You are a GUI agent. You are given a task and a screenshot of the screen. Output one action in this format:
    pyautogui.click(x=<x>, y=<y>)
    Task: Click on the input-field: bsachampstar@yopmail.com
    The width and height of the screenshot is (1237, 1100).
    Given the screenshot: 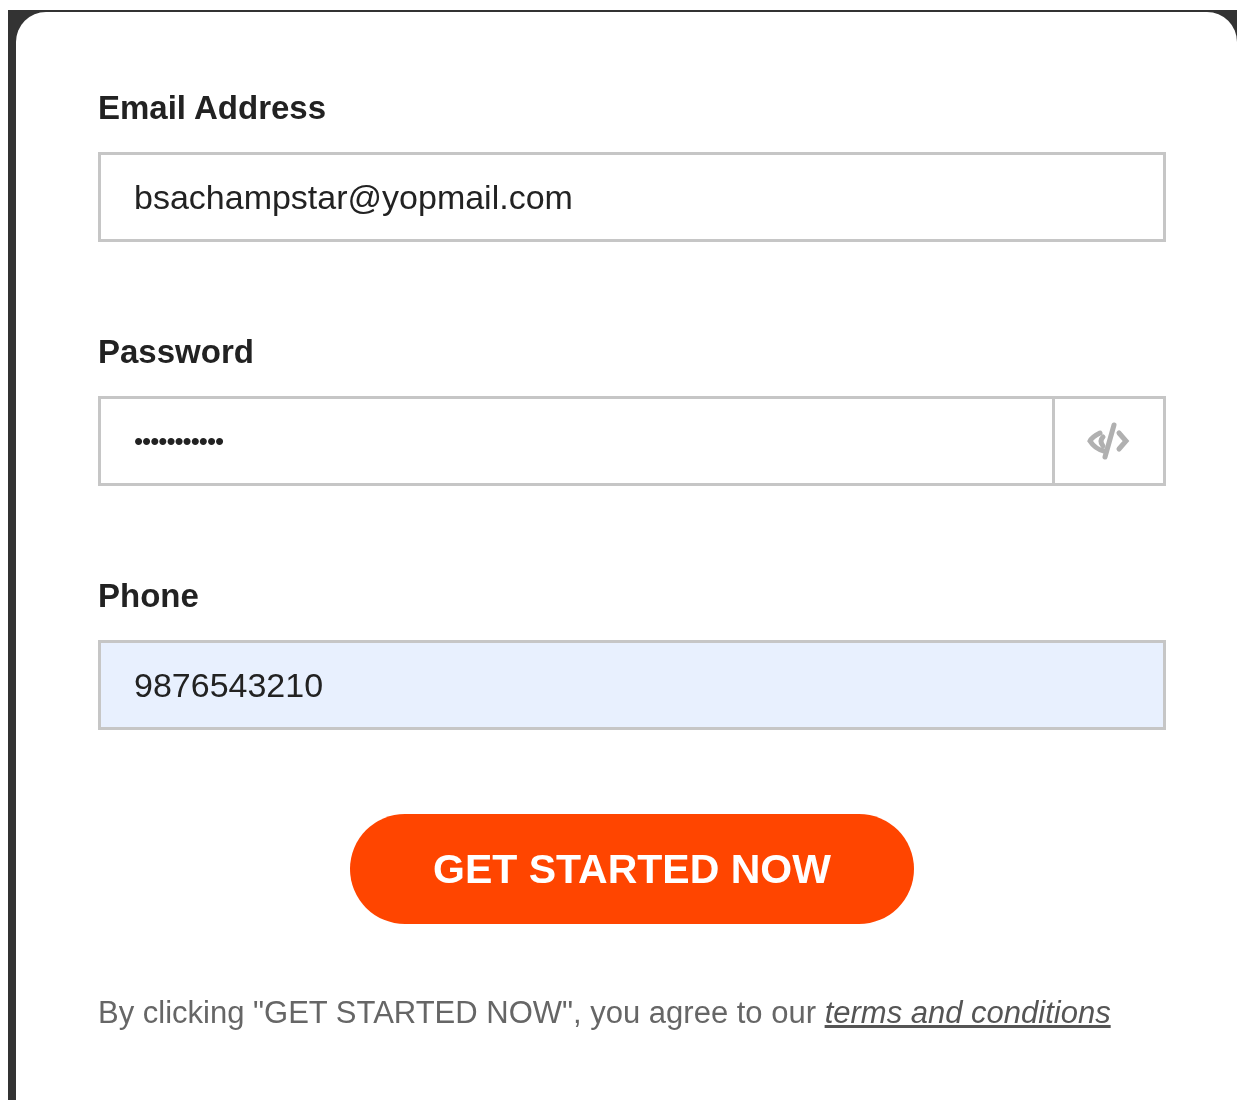 What is the action you would take?
    pyautogui.click(x=632, y=197)
    